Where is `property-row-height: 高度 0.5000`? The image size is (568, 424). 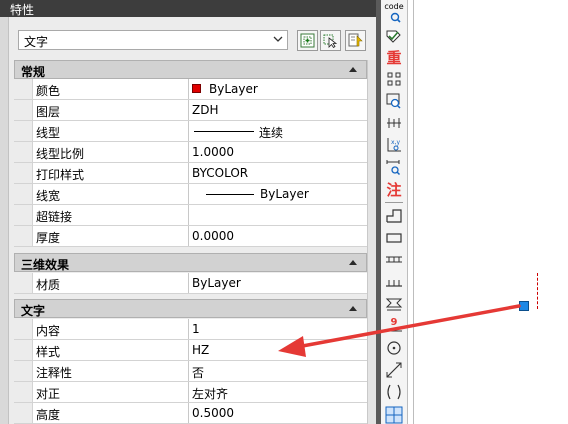 property-row-height: 高度 0.5000 is located at coordinates (190, 413).